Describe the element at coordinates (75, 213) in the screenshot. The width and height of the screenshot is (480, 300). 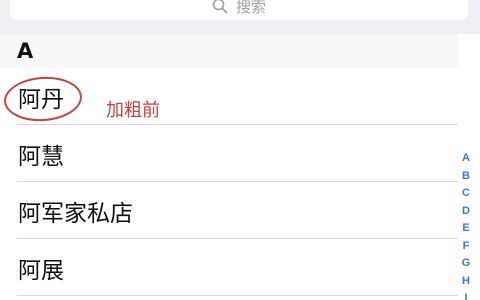
I see `contact-name: 阿军家私店` at that location.